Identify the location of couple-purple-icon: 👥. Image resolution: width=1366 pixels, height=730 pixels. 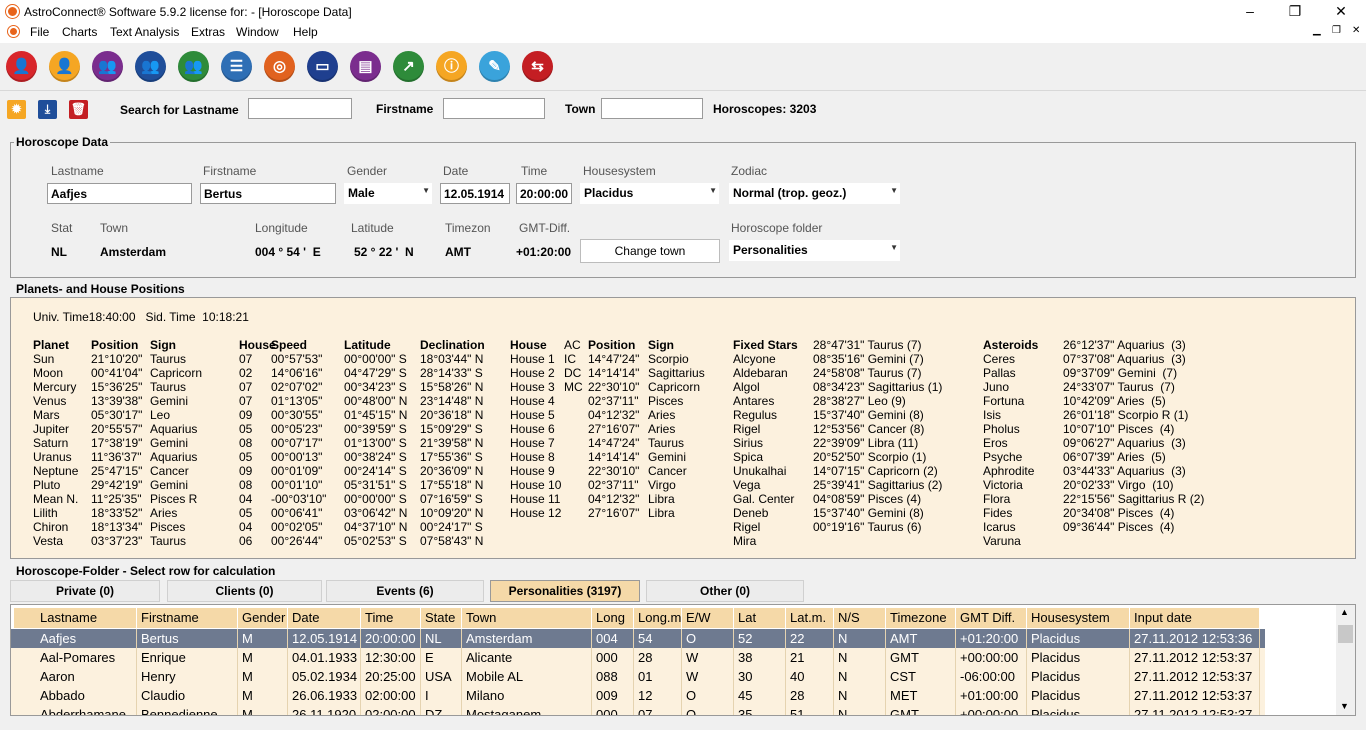
(107, 66).